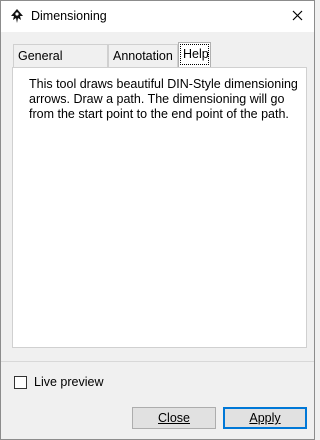  I want to click on close-icon, so click(297, 17).